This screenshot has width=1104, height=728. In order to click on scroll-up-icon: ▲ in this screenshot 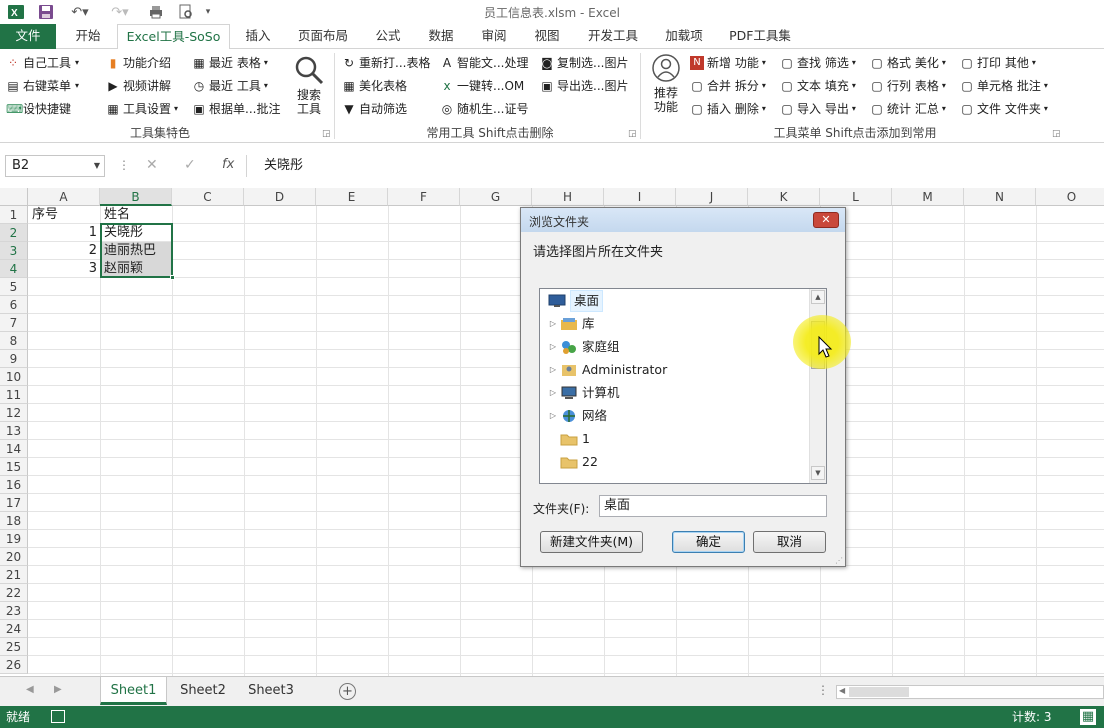, I will do `click(818, 297)`.